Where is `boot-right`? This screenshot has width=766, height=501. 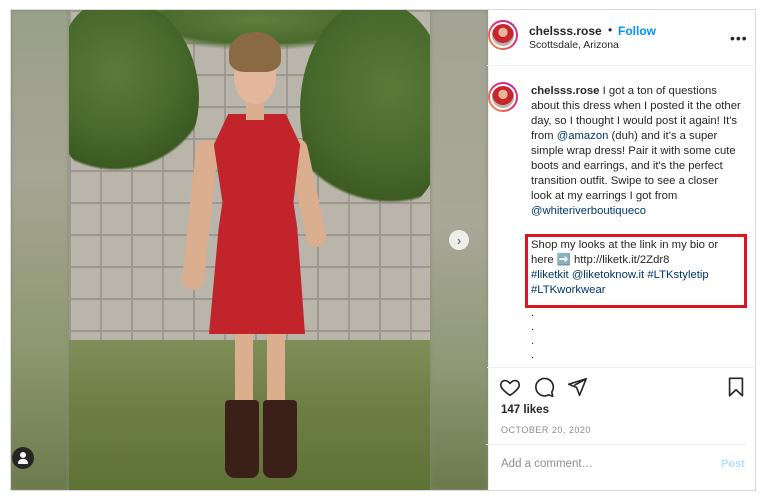
boot-right is located at coordinates (280, 439).